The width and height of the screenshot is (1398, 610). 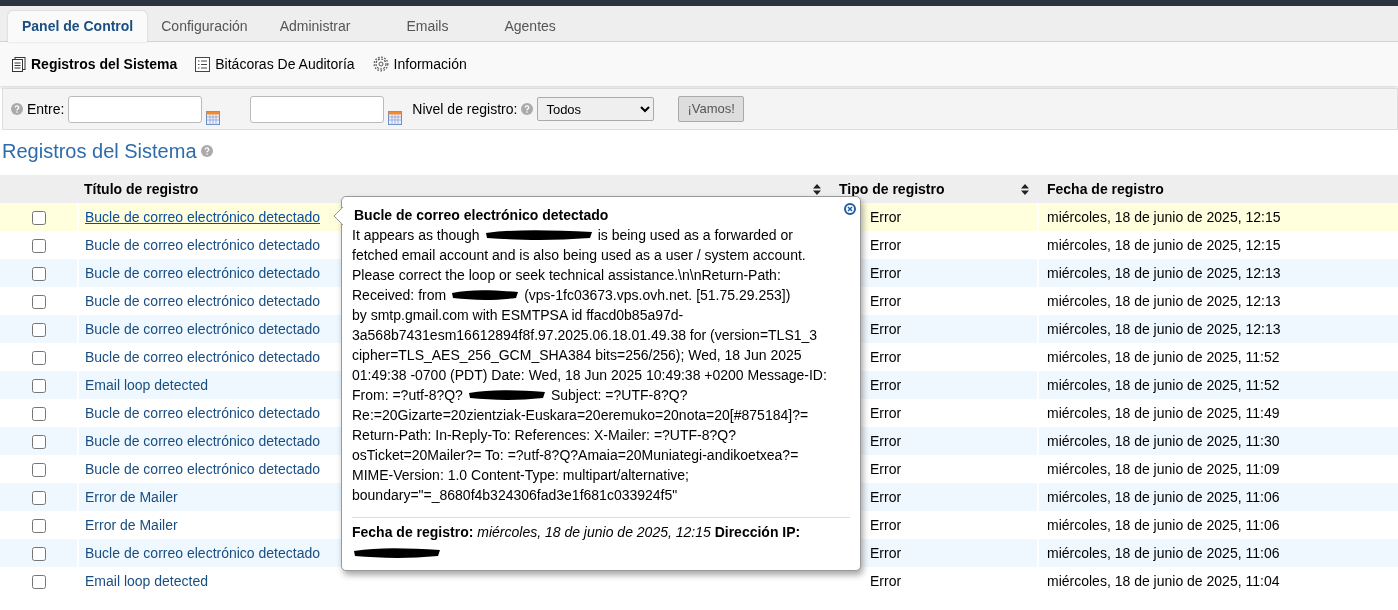 What do you see at coordinates (520, 475) in the screenshot?
I see `message-text: MIME-Version: 1.0 Content-Type: multipart/alternative;` at bounding box center [520, 475].